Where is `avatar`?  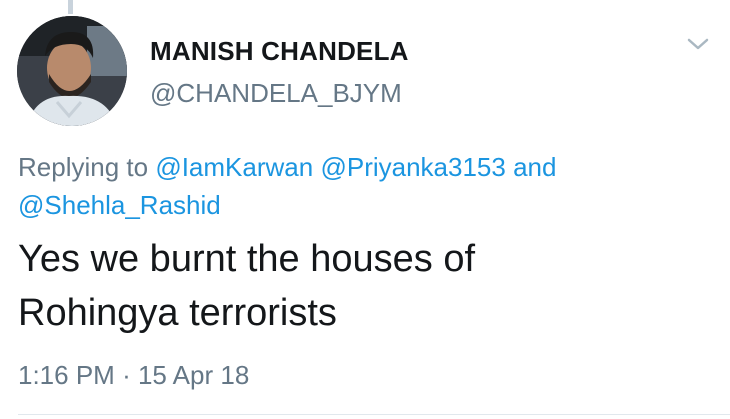 avatar is located at coordinates (72, 71).